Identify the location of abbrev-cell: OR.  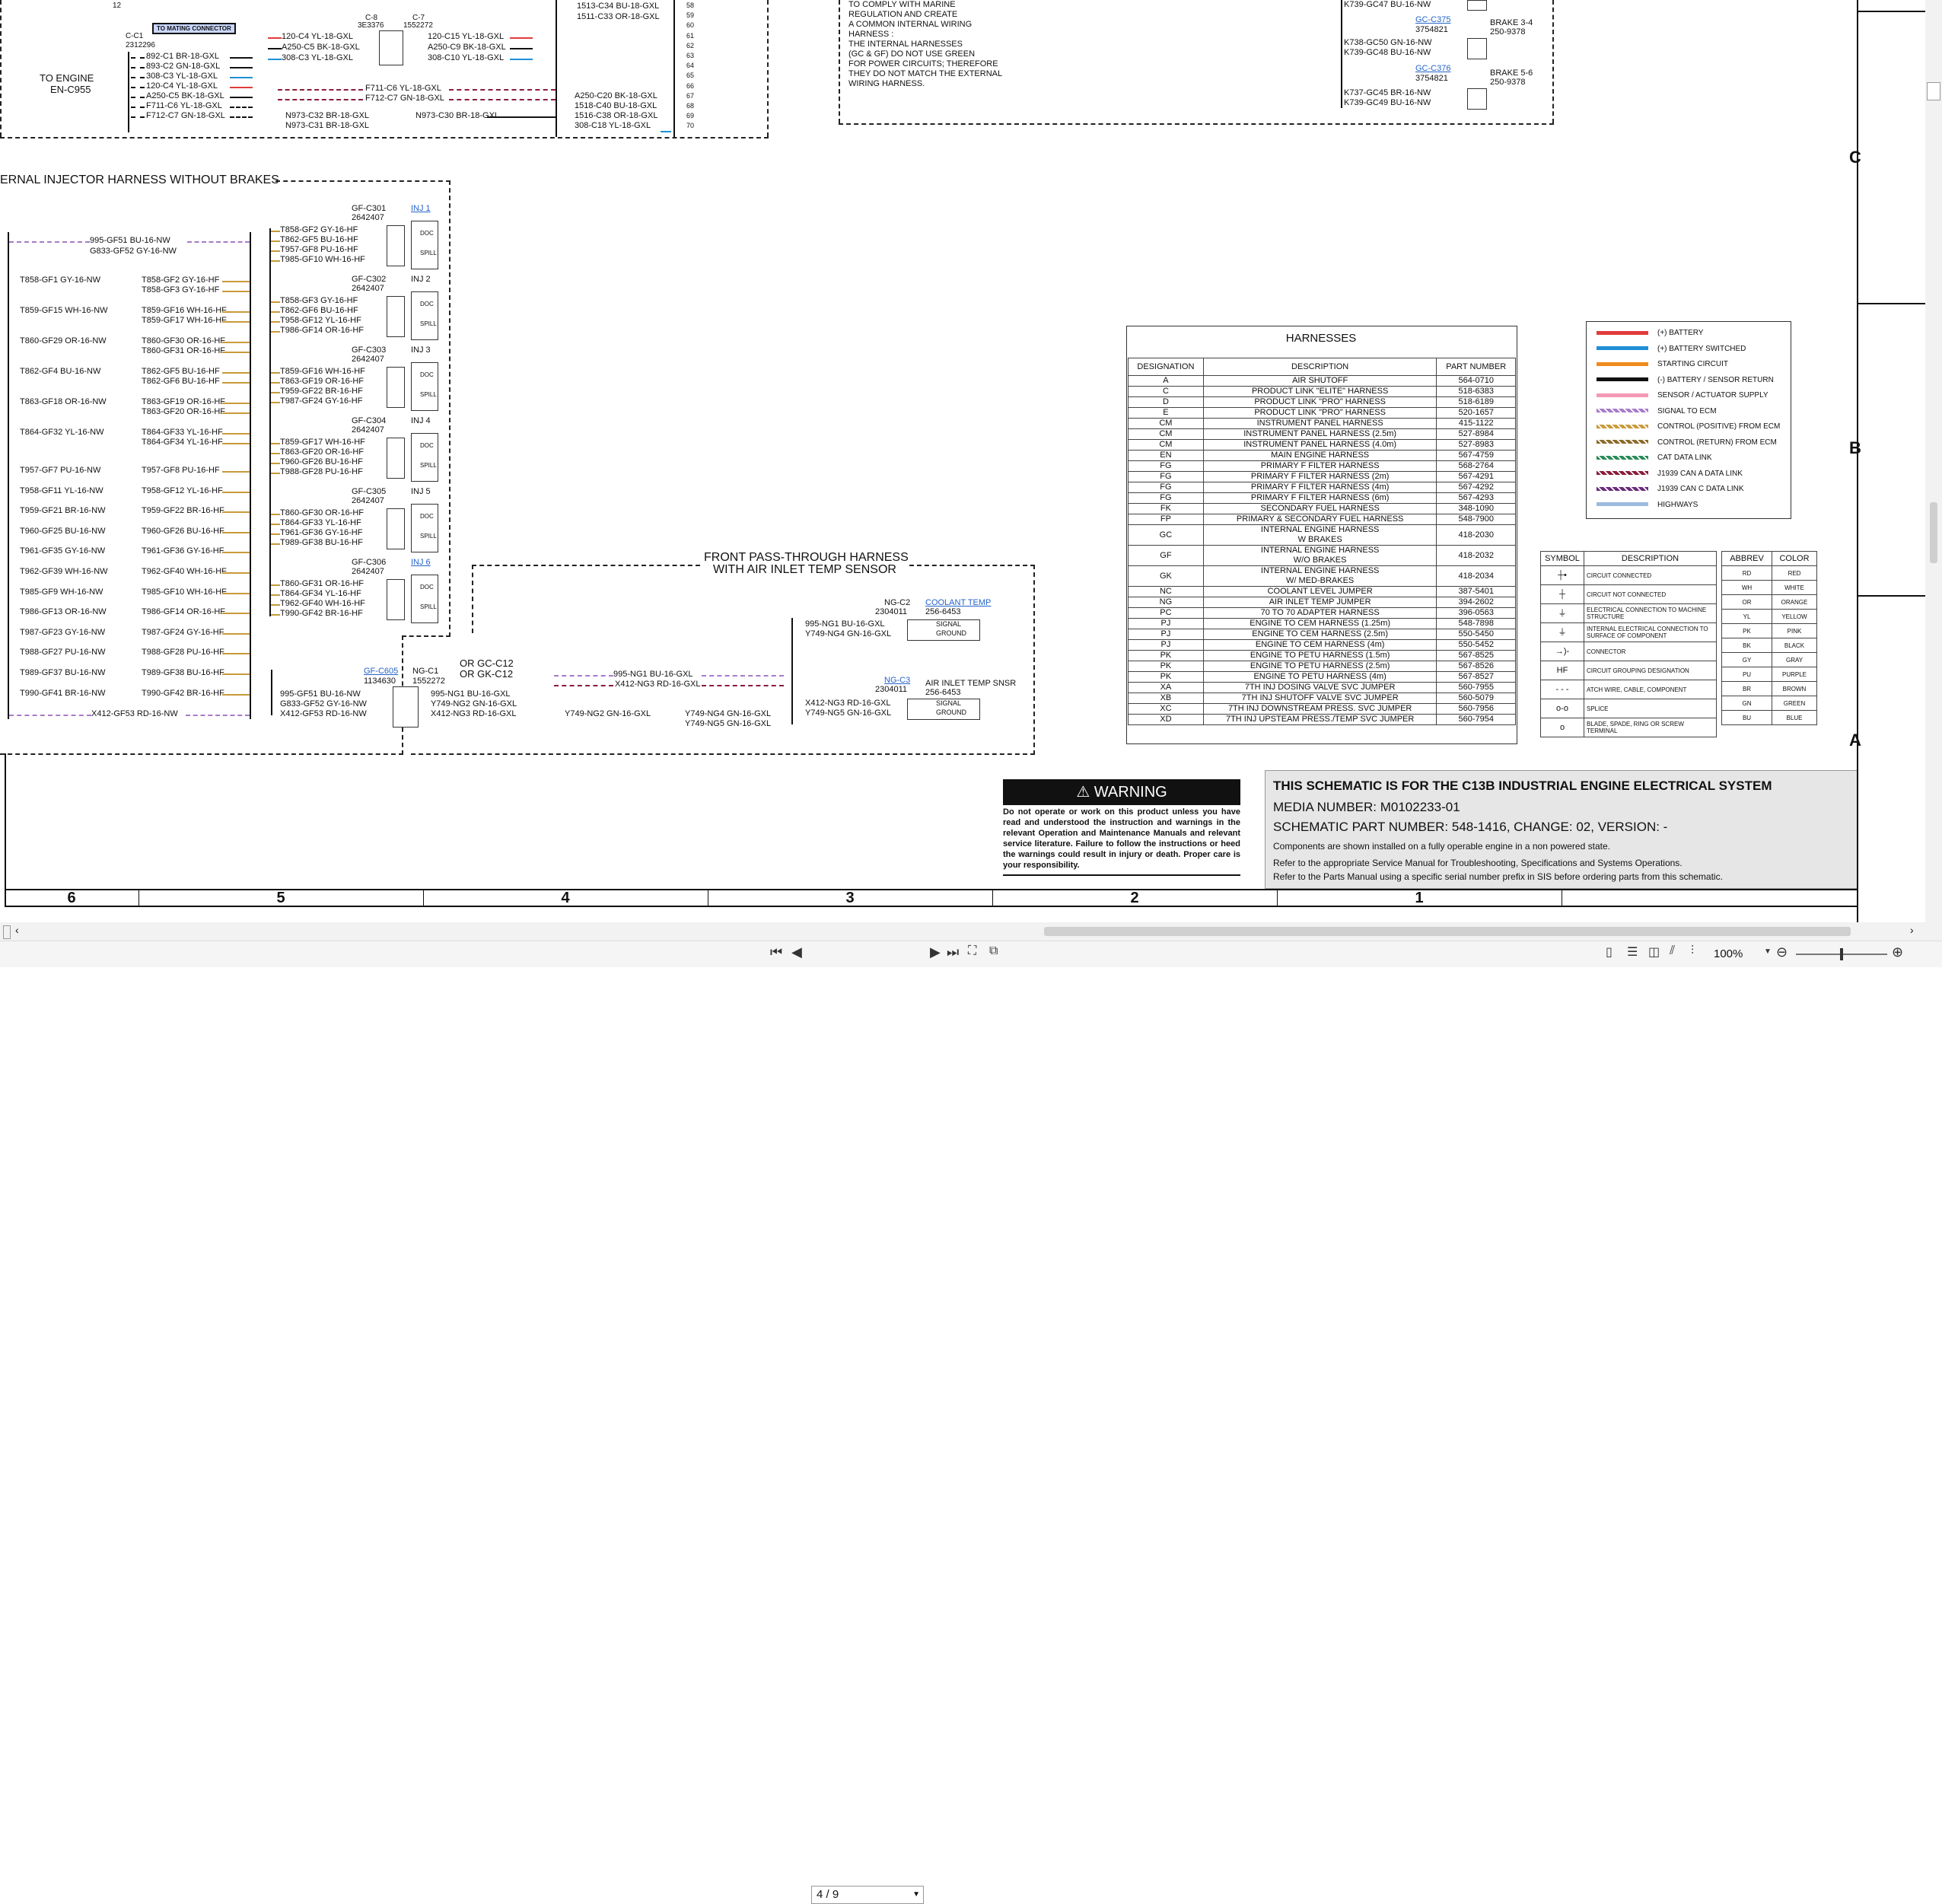
(1747, 602).